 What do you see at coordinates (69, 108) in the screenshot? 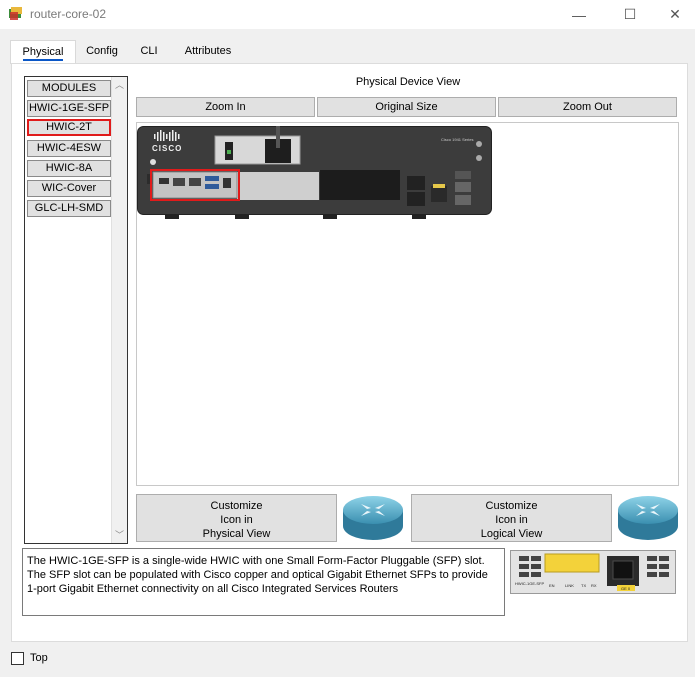
I see `module-hwic-1ge-sfp: HWIC-1GE-SFP` at bounding box center [69, 108].